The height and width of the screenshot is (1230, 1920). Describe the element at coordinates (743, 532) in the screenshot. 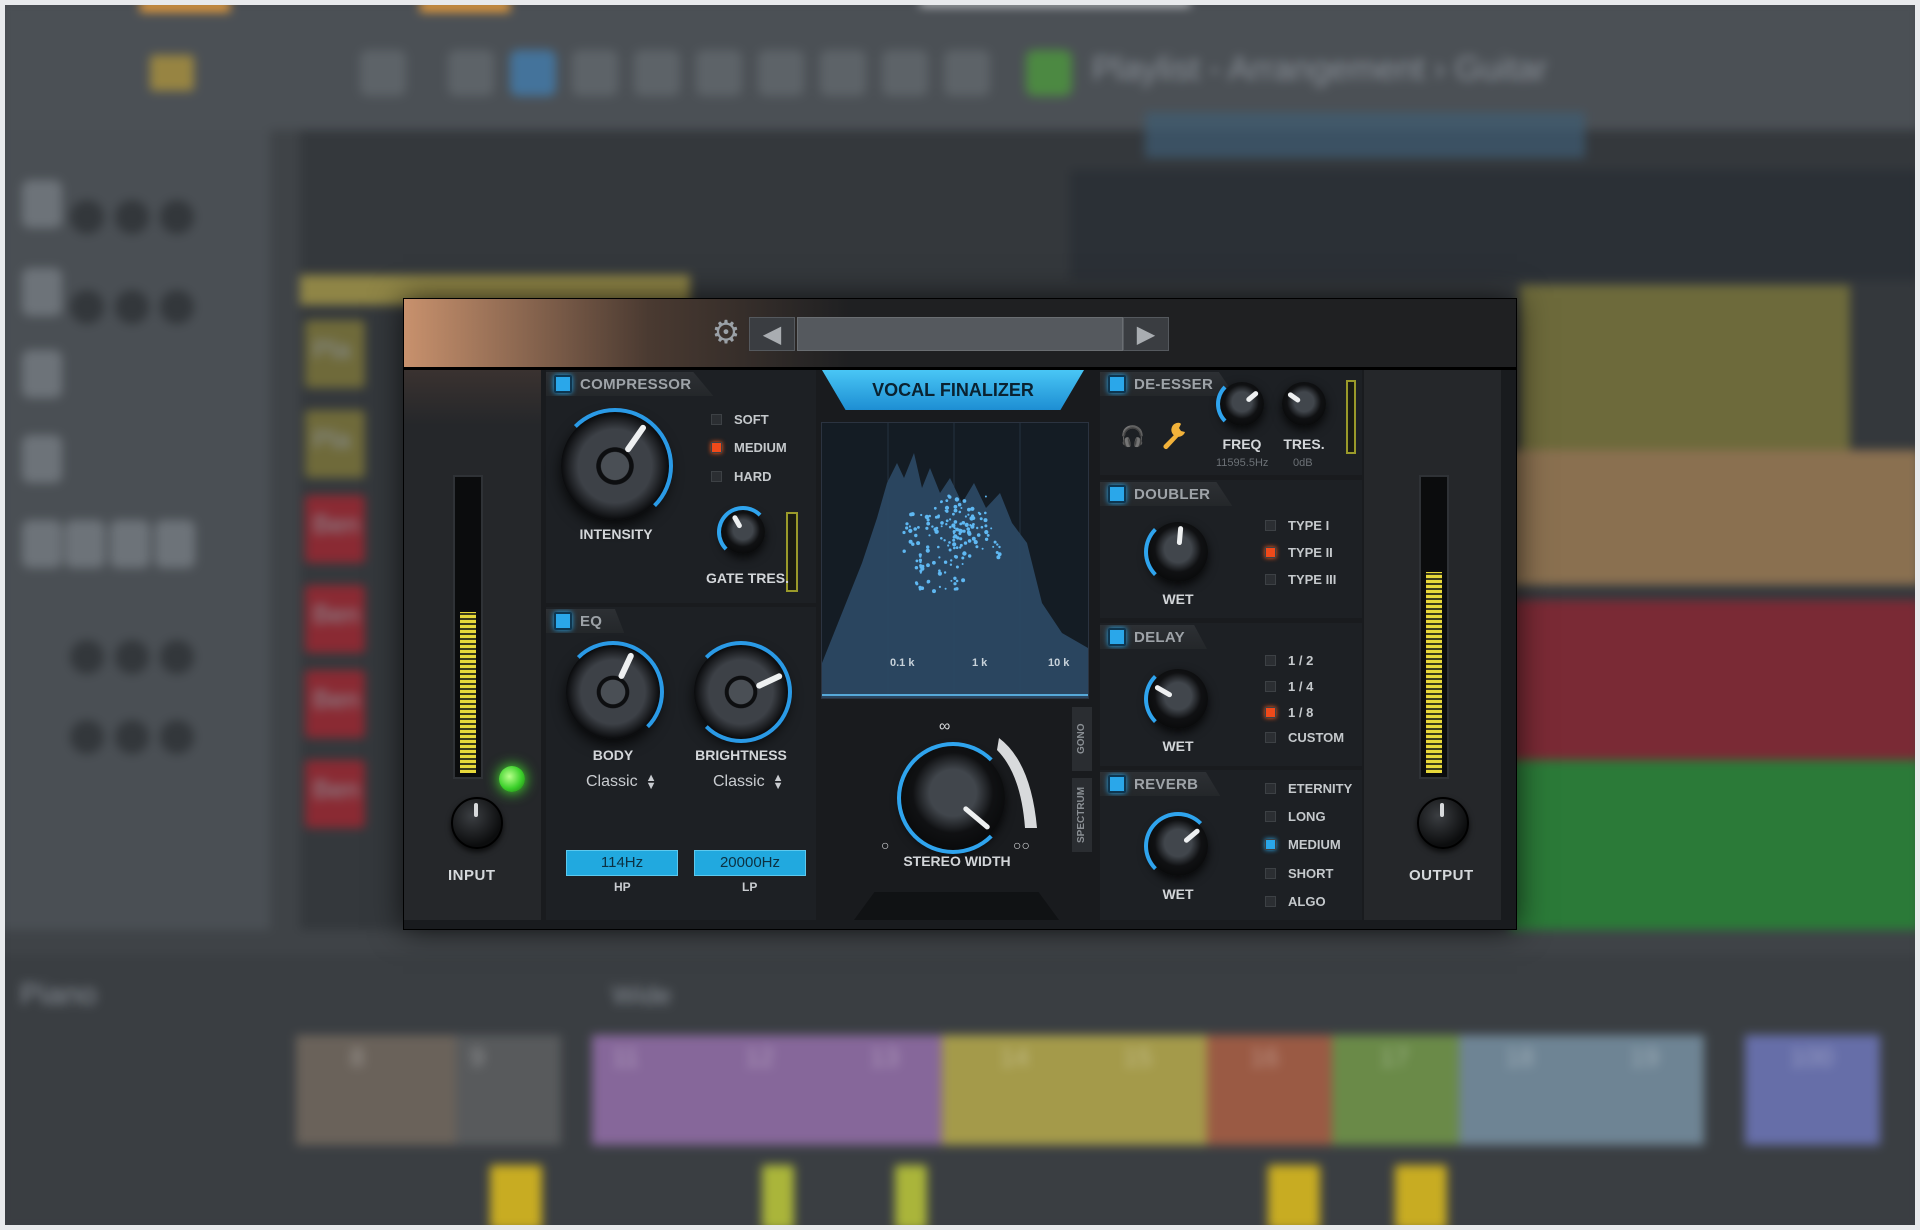

I see `gate-threshold-knob` at that location.